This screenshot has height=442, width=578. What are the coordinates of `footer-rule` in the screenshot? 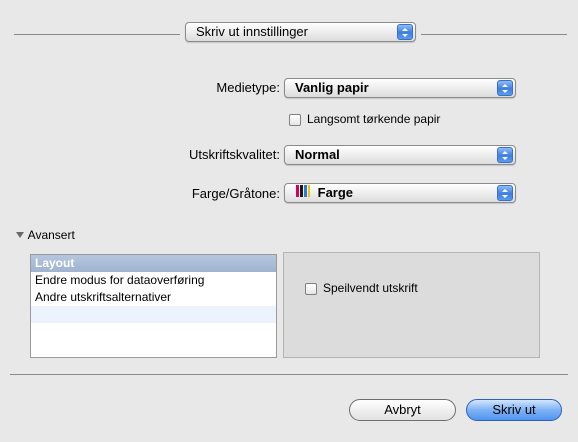 It's located at (289, 374).